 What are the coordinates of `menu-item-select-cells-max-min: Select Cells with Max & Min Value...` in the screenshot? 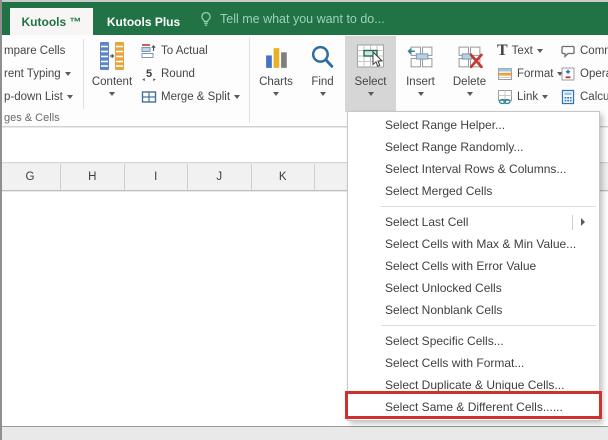 It's located at (473, 244).